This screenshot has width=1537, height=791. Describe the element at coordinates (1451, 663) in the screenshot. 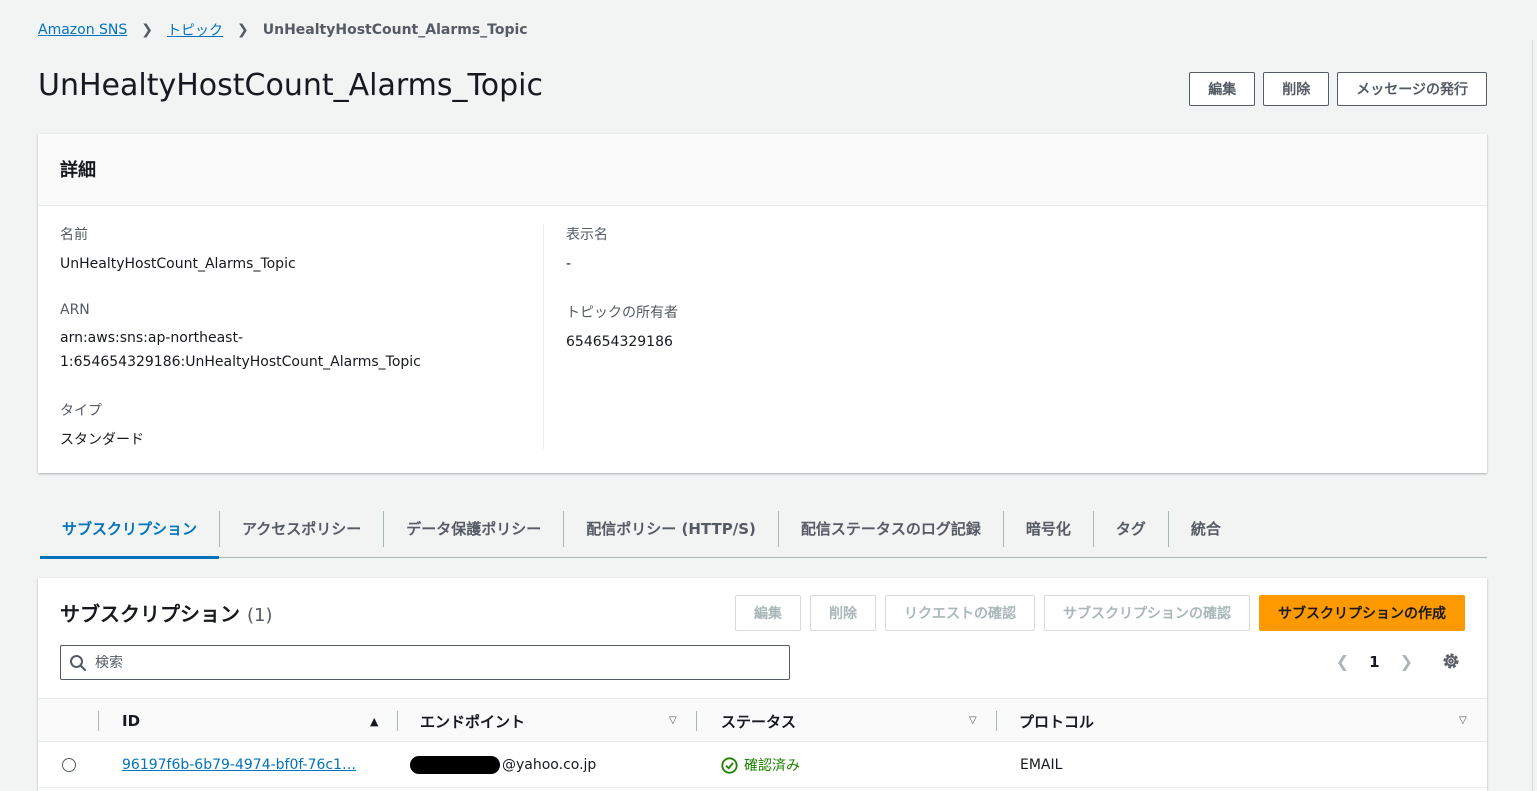

I see `settings-gear-icon` at that location.